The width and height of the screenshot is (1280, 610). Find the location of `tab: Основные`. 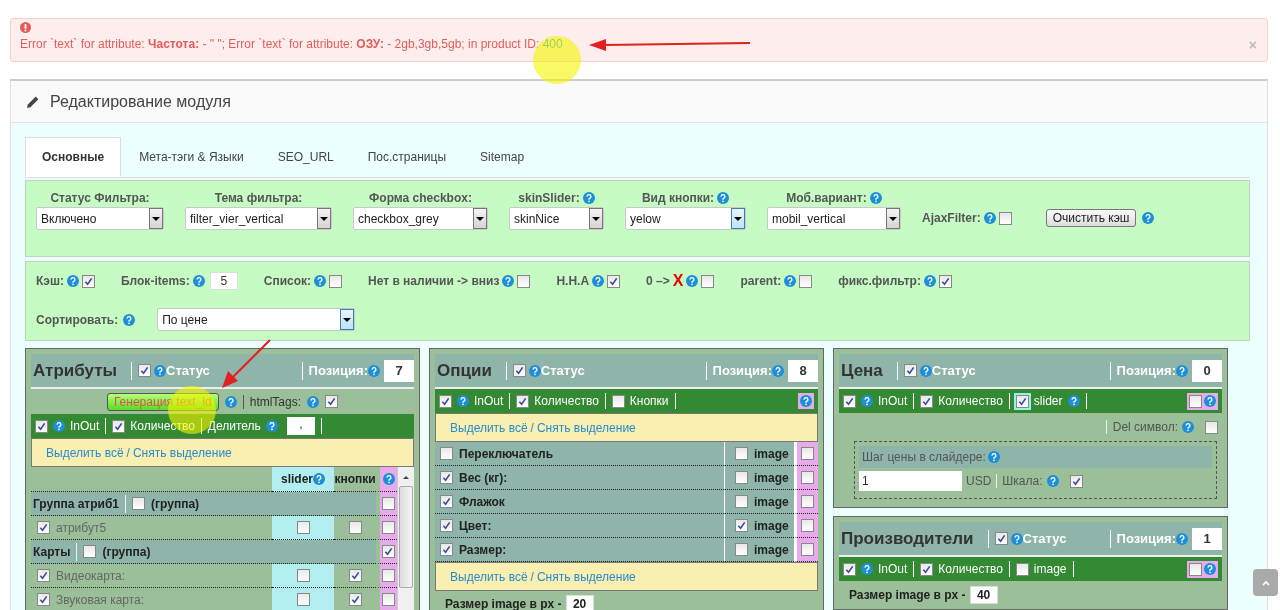

tab: Основные is located at coordinates (73, 157).